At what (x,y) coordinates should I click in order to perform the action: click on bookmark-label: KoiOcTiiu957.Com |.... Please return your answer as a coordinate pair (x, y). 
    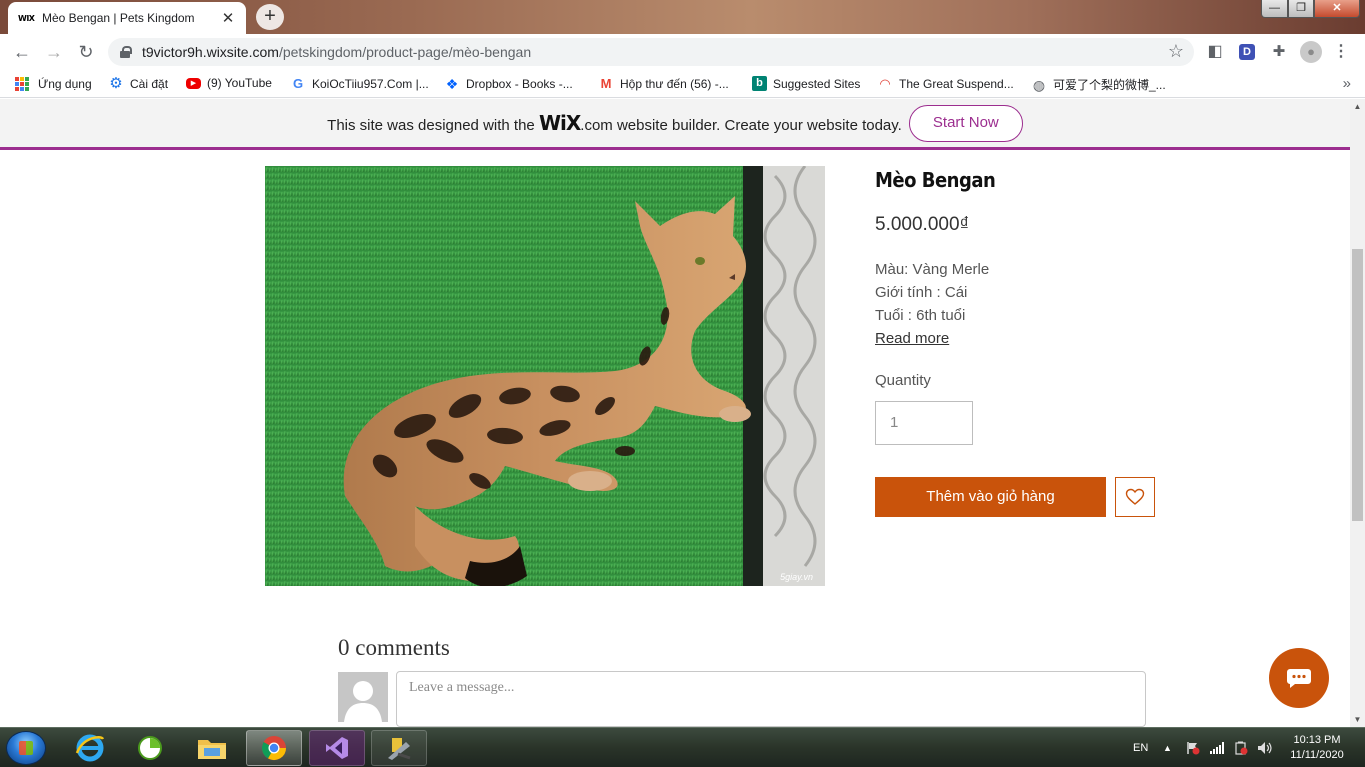
    Looking at the image, I should click on (370, 84).